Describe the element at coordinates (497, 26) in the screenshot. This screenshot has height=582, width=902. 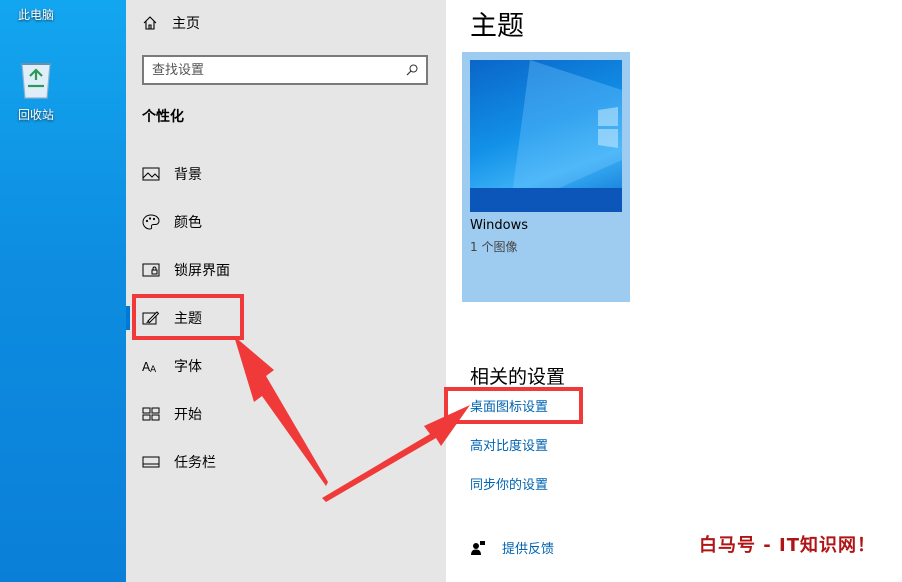
I see `page-title: 主题` at that location.